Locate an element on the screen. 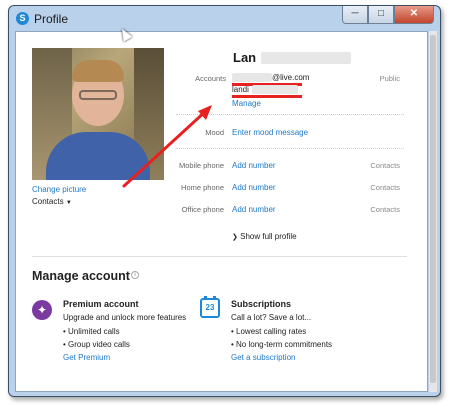  window-controls: ─ □ ✕ is located at coordinates (388, 15).